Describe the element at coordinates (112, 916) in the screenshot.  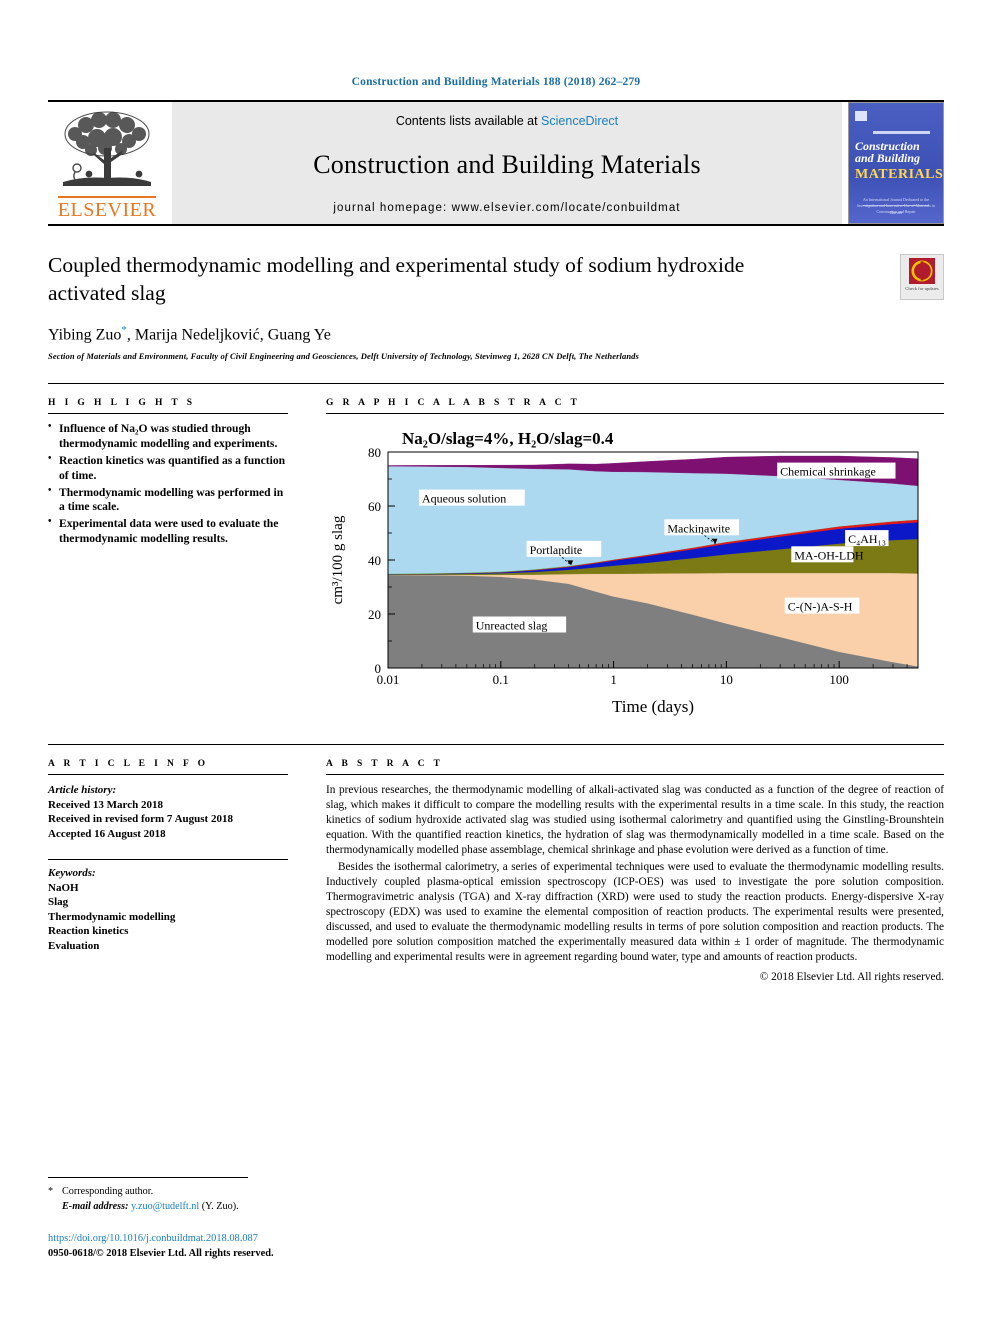
I see `keyword-item: Thermodynamic modelling` at that location.